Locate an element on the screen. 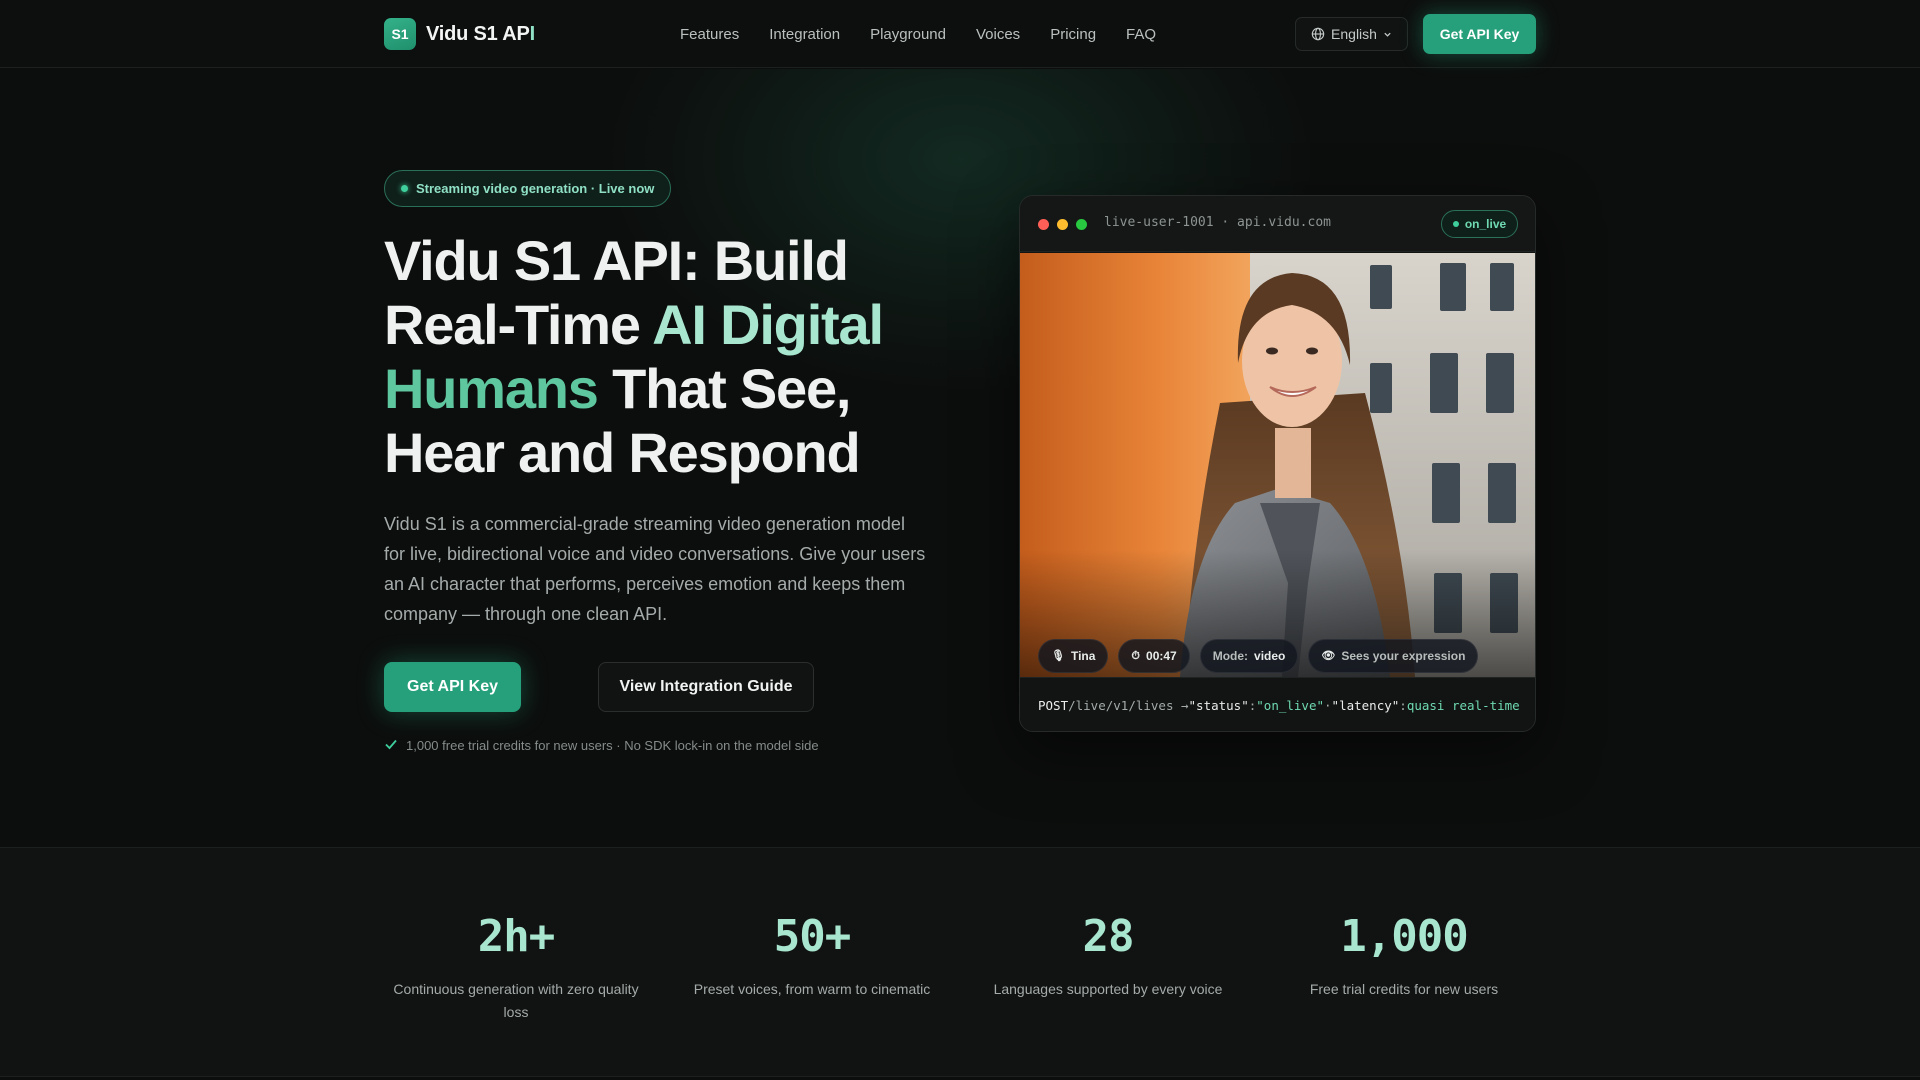 Image resolution: width=1920 pixels, height=1080 pixels. code-sep-1: : is located at coordinates (1252, 705).